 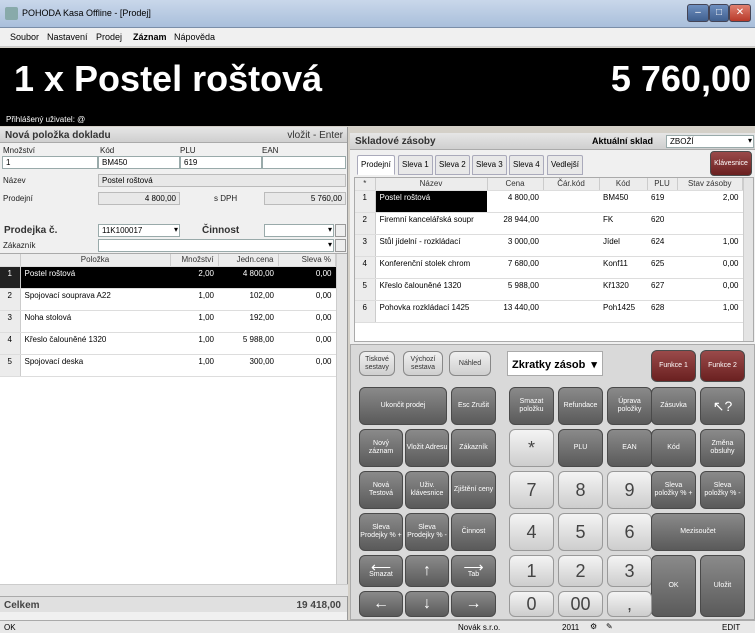 I want to click on warehouse-select: ZBOŽÍ ▾, so click(x=710, y=141).